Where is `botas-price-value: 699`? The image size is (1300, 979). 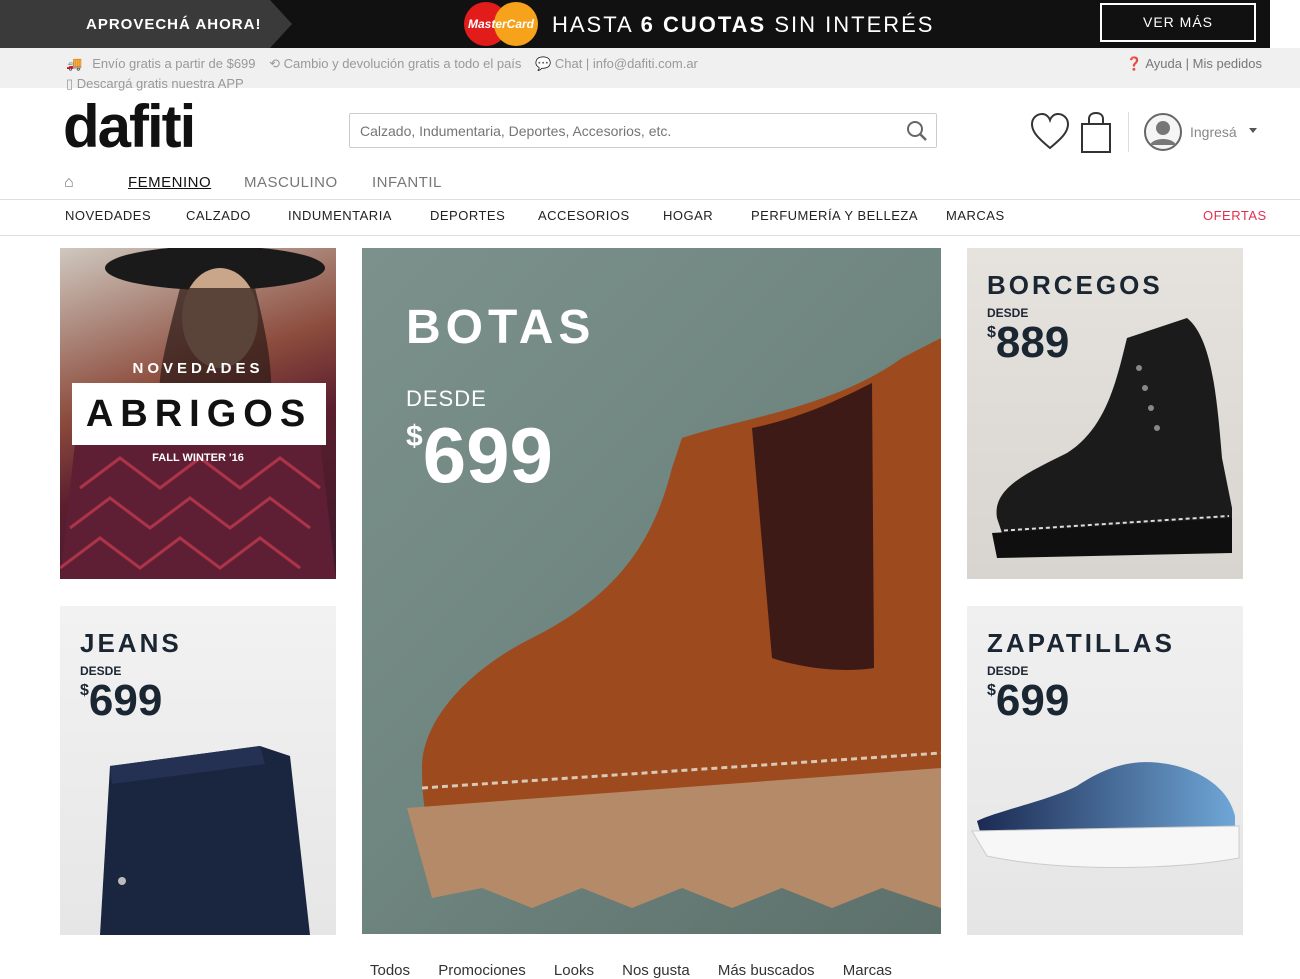
botas-price-value: 699 is located at coordinates (487, 455).